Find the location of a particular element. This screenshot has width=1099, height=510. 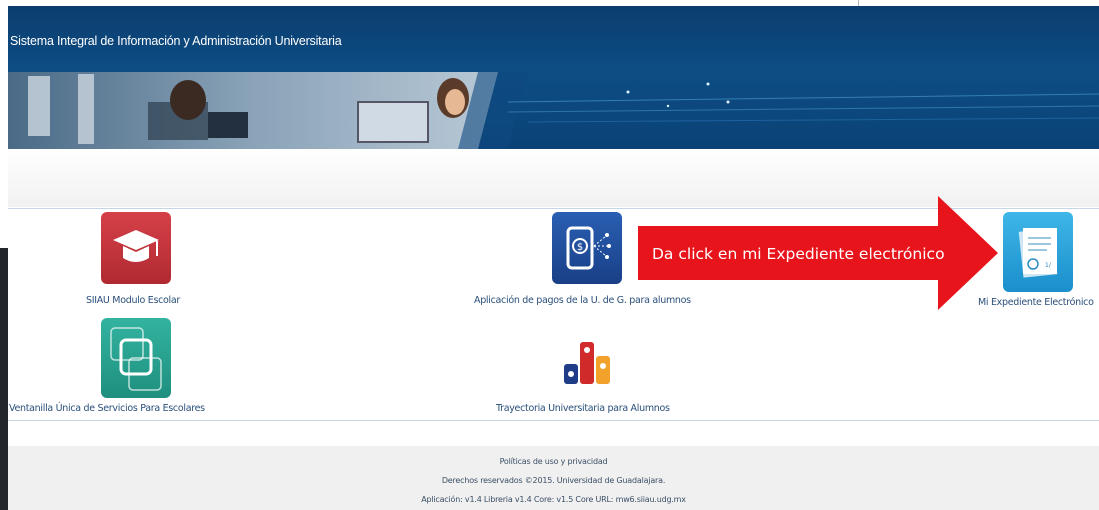

bar-chart-icon is located at coordinates (587, 361).